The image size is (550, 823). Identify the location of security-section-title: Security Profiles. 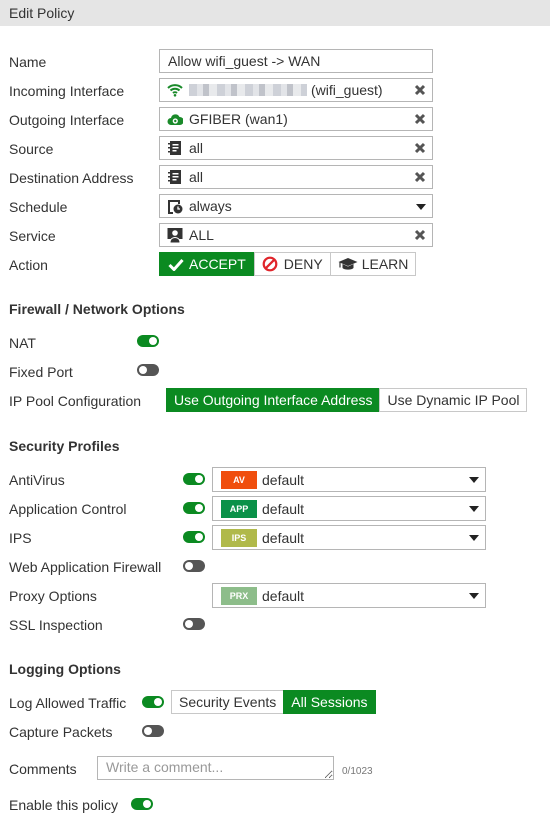
(64, 446).